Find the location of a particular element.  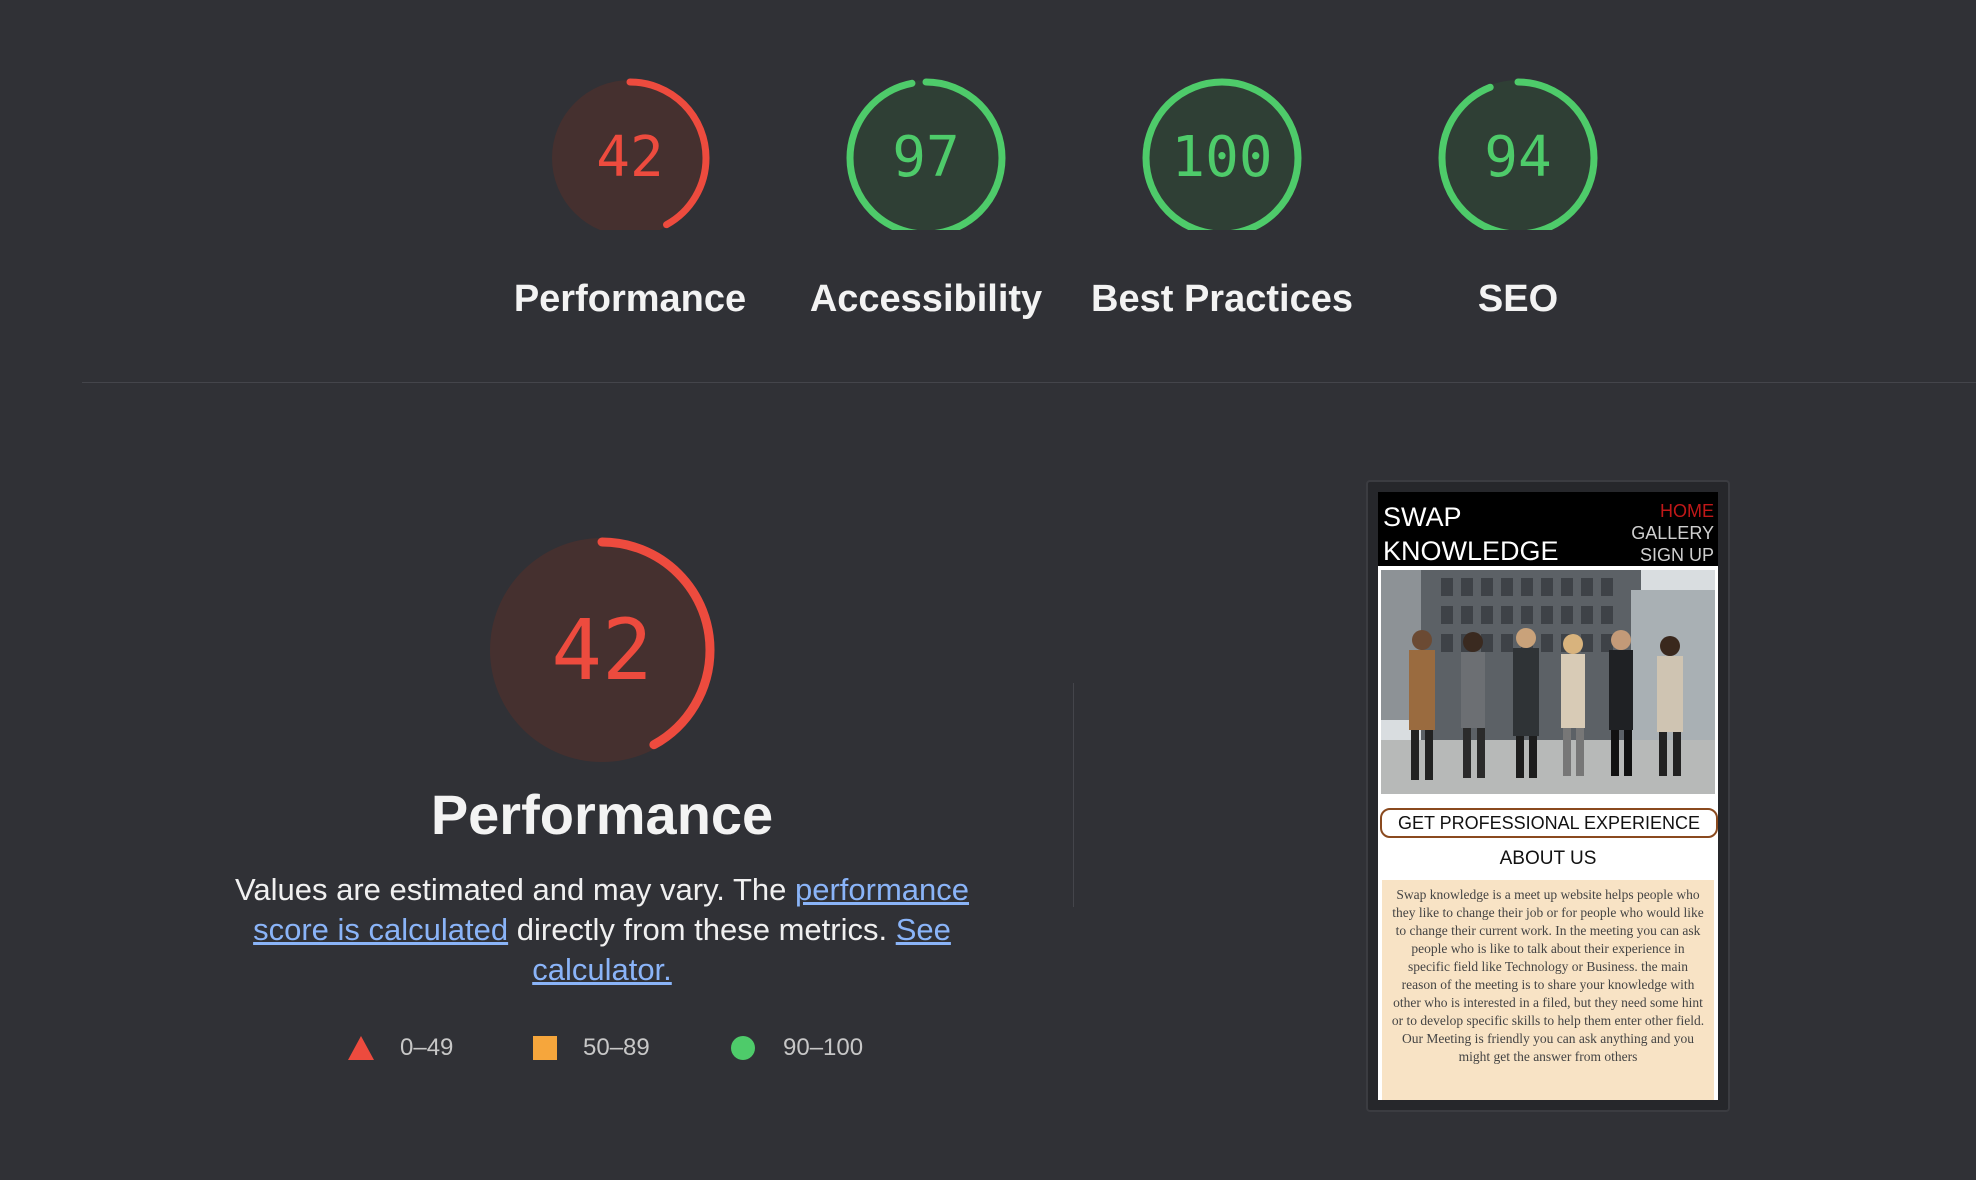

seo-score: 94 is located at coordinates (1518, 157).